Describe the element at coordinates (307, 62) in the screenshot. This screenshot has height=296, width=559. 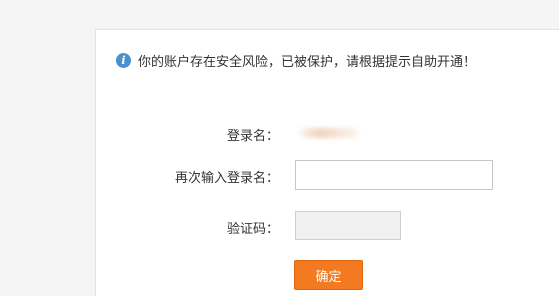
I see `notice-text: 你的账户存在安全风险，已被保护，请根据提示自助开通！` at that location.